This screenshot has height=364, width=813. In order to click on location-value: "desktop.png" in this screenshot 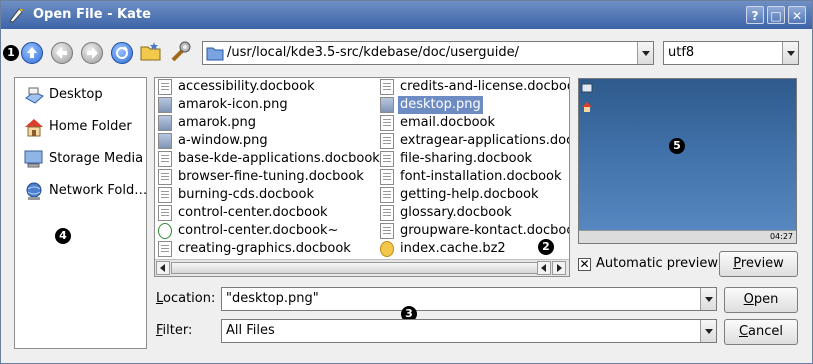, I will do `click(272, 298)`.